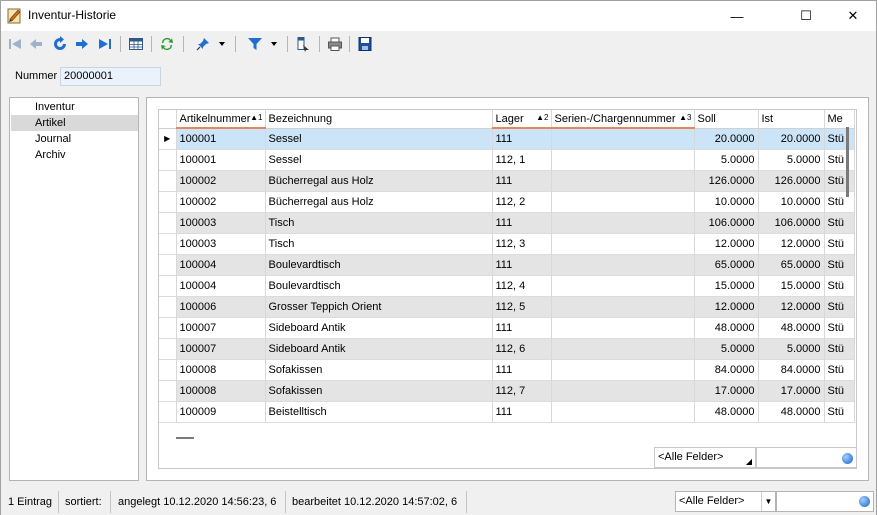 The height and width of the screenshot is (515, 877). What do you see at coordinates (791, 119) in the screenshot?
I see `column-header-ist: Ist` at bounding box center [791, 119].